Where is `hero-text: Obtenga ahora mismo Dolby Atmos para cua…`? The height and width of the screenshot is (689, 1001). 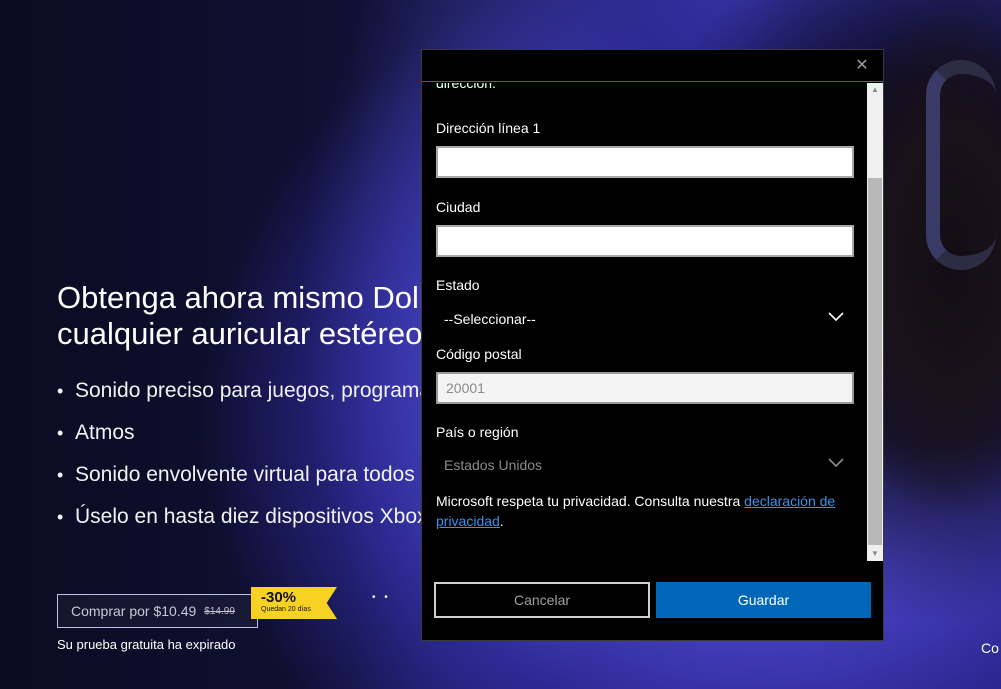 hero-text: Obtenga ahora mismo Dolby Atmos para cua… is located at coordinates (242, 409).